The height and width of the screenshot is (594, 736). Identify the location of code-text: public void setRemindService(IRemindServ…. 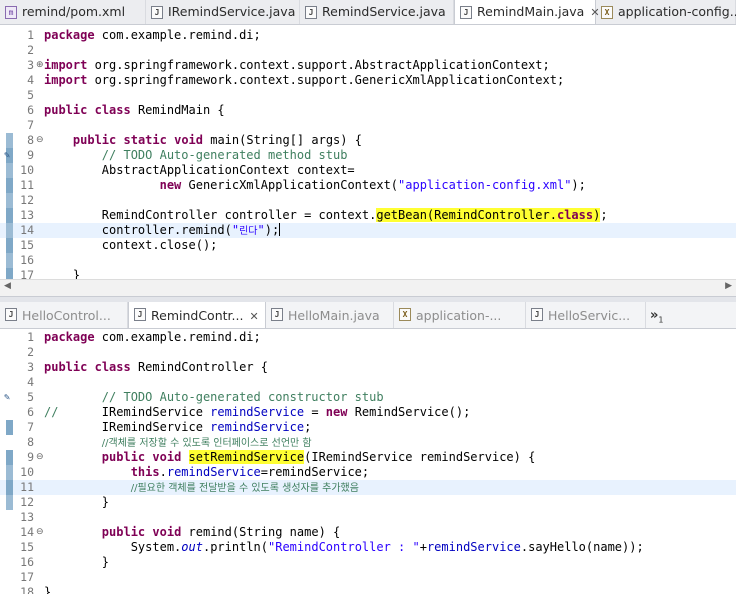
(289, 457).